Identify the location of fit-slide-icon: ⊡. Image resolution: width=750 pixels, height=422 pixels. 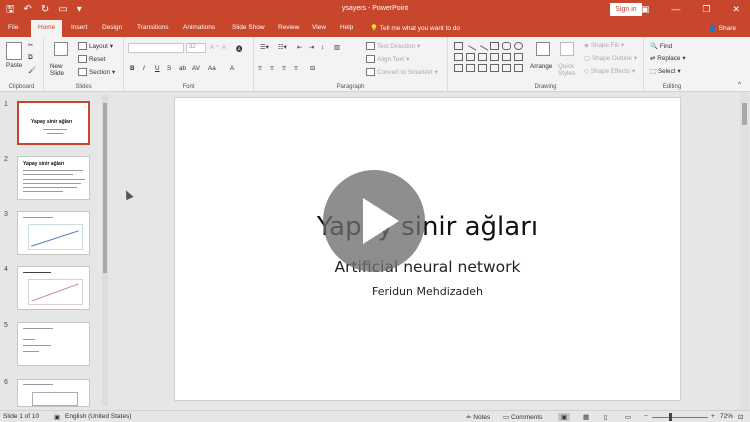
(740, 417).